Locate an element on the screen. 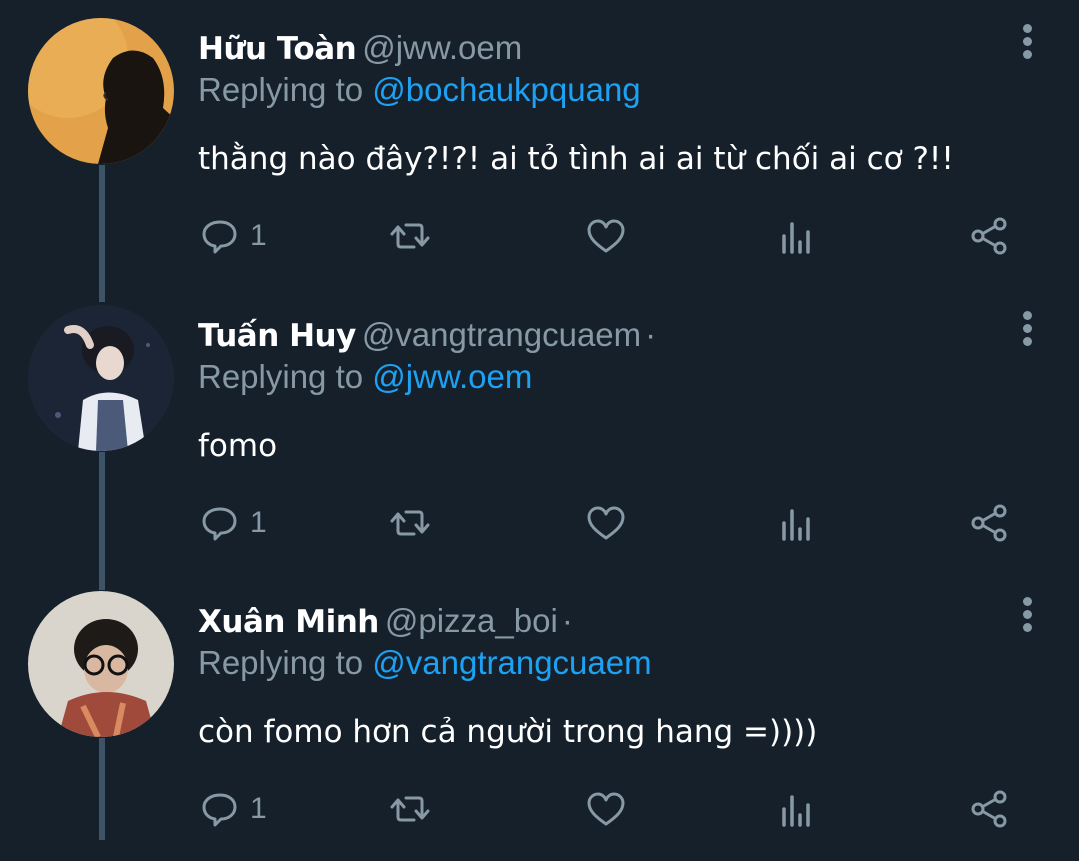  user-handle: @pizza_boi is located at coordinates (471, 620).